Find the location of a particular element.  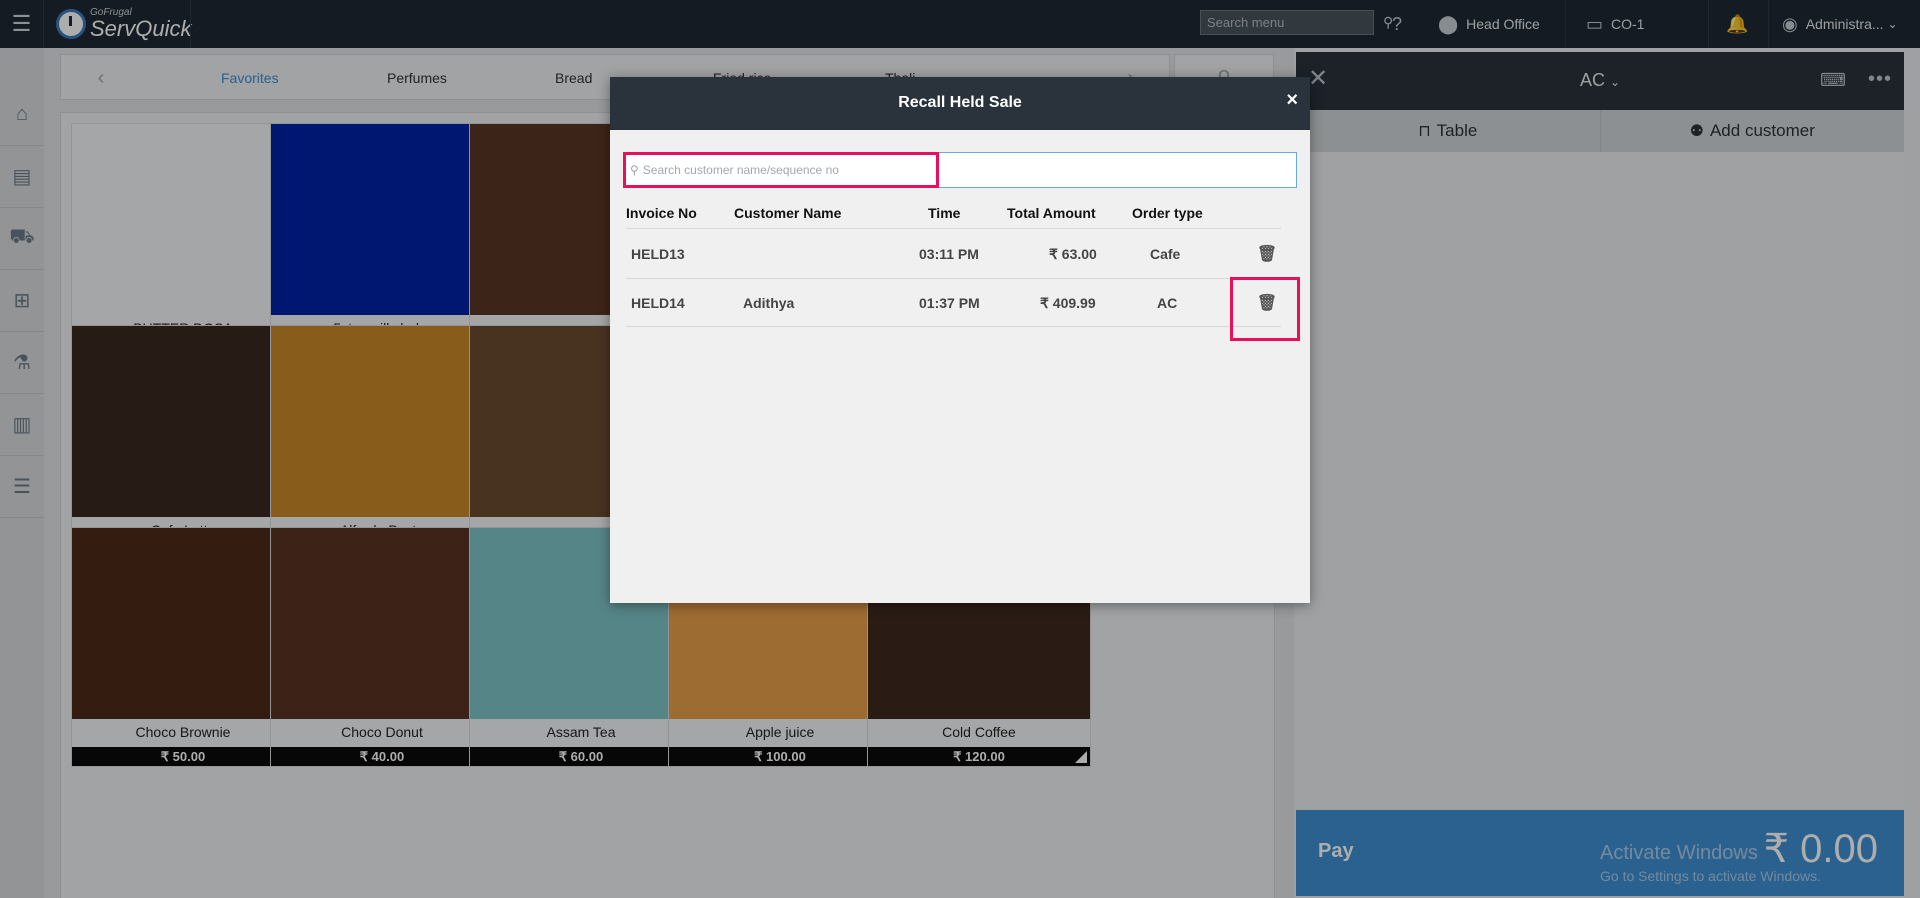

customer-name: Adithya is located at coordinates (769, 303).